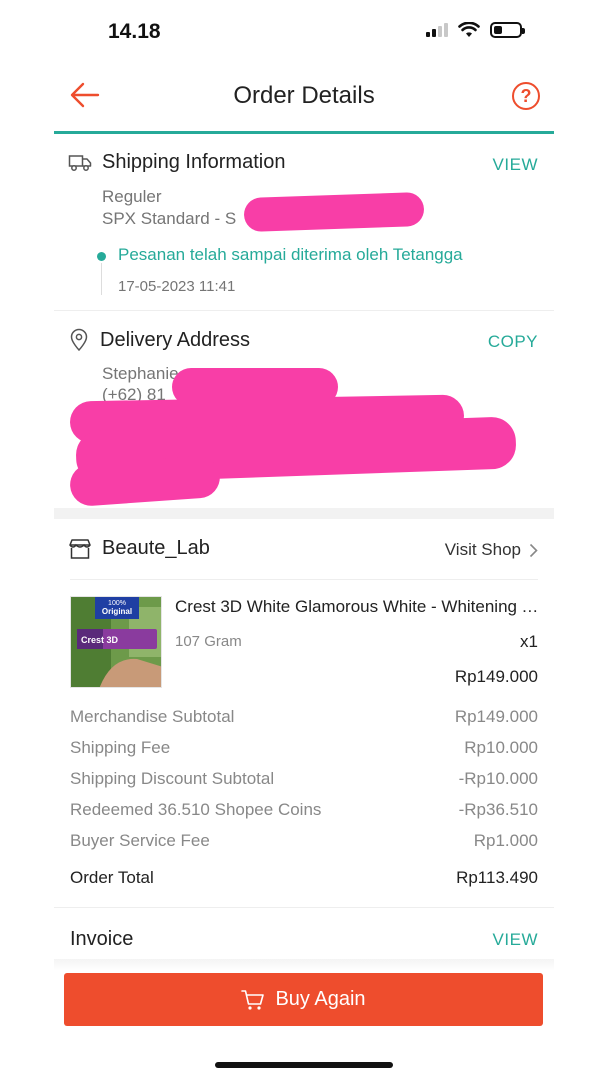 This screenshot has height=1080, width=608. What do you see at coordinates (172, 778) in the screenshot?
I see `summary-label: Shipping Discount Subtotal` at bounding box center [172, 778].